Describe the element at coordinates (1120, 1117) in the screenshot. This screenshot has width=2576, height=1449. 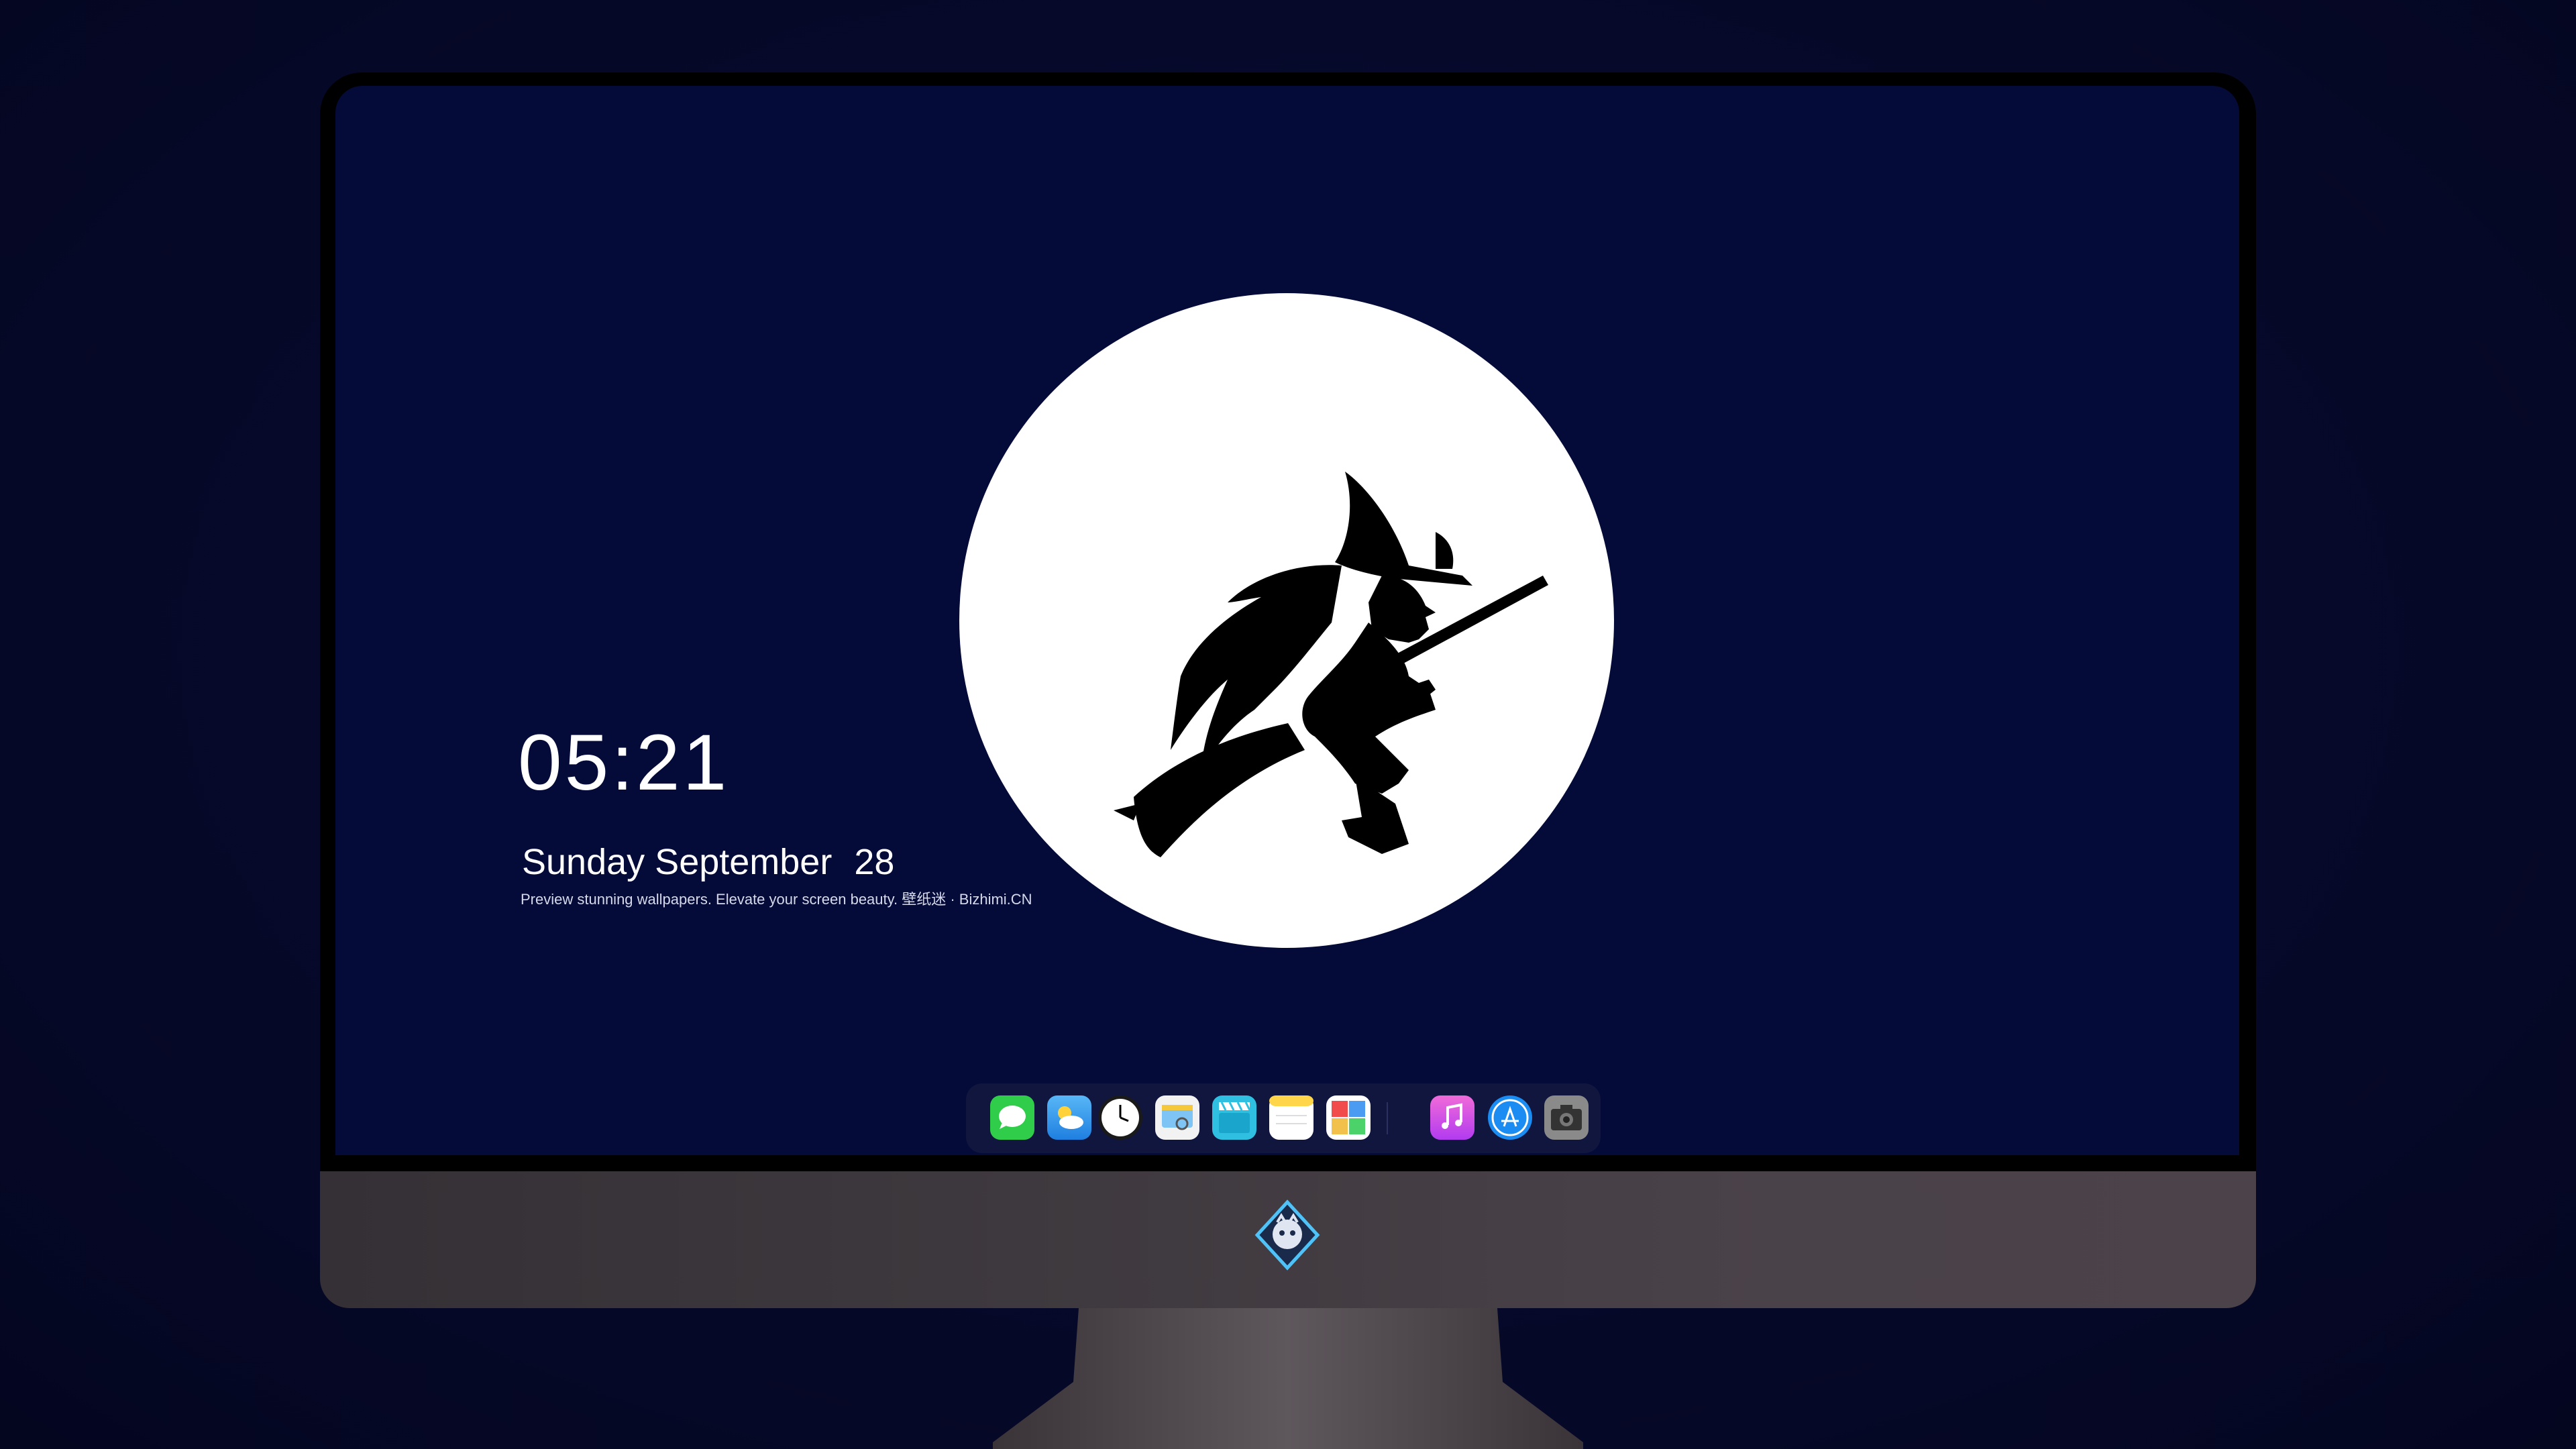
I see `clock-icon` at that location.